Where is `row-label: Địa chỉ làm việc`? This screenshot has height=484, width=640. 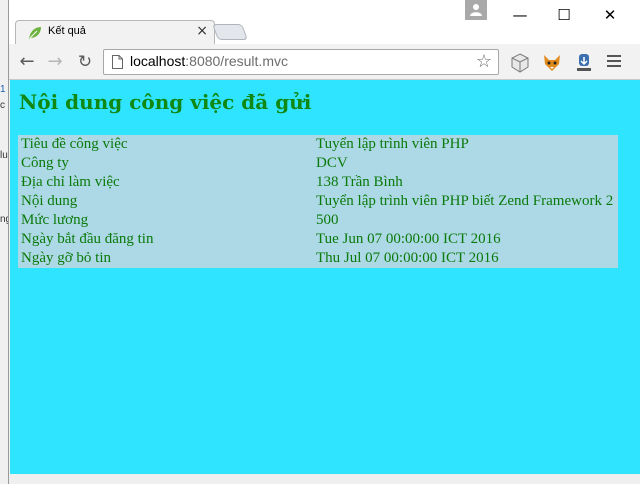
row-label: Địa chỉ làm việc is located at coordinates (70, 182).